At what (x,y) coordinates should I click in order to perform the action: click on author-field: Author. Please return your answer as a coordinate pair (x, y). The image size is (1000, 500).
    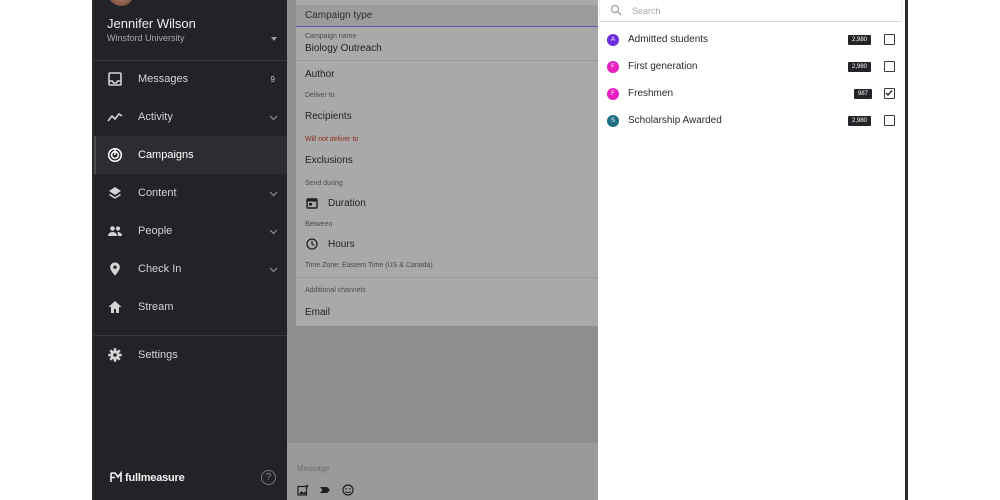
    Looking at the image, I should click on (319, 74).